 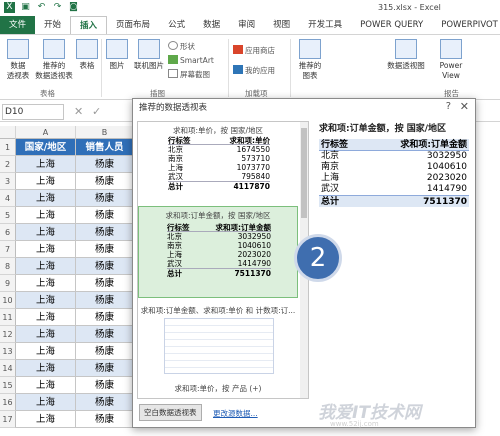 I want to click on row-header: 1, so click(x=8, y=147).